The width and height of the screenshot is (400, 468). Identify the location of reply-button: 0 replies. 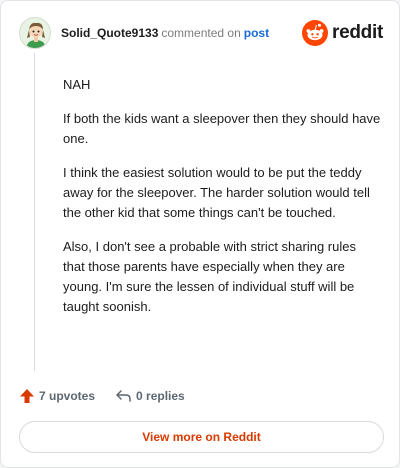
(150, 396).